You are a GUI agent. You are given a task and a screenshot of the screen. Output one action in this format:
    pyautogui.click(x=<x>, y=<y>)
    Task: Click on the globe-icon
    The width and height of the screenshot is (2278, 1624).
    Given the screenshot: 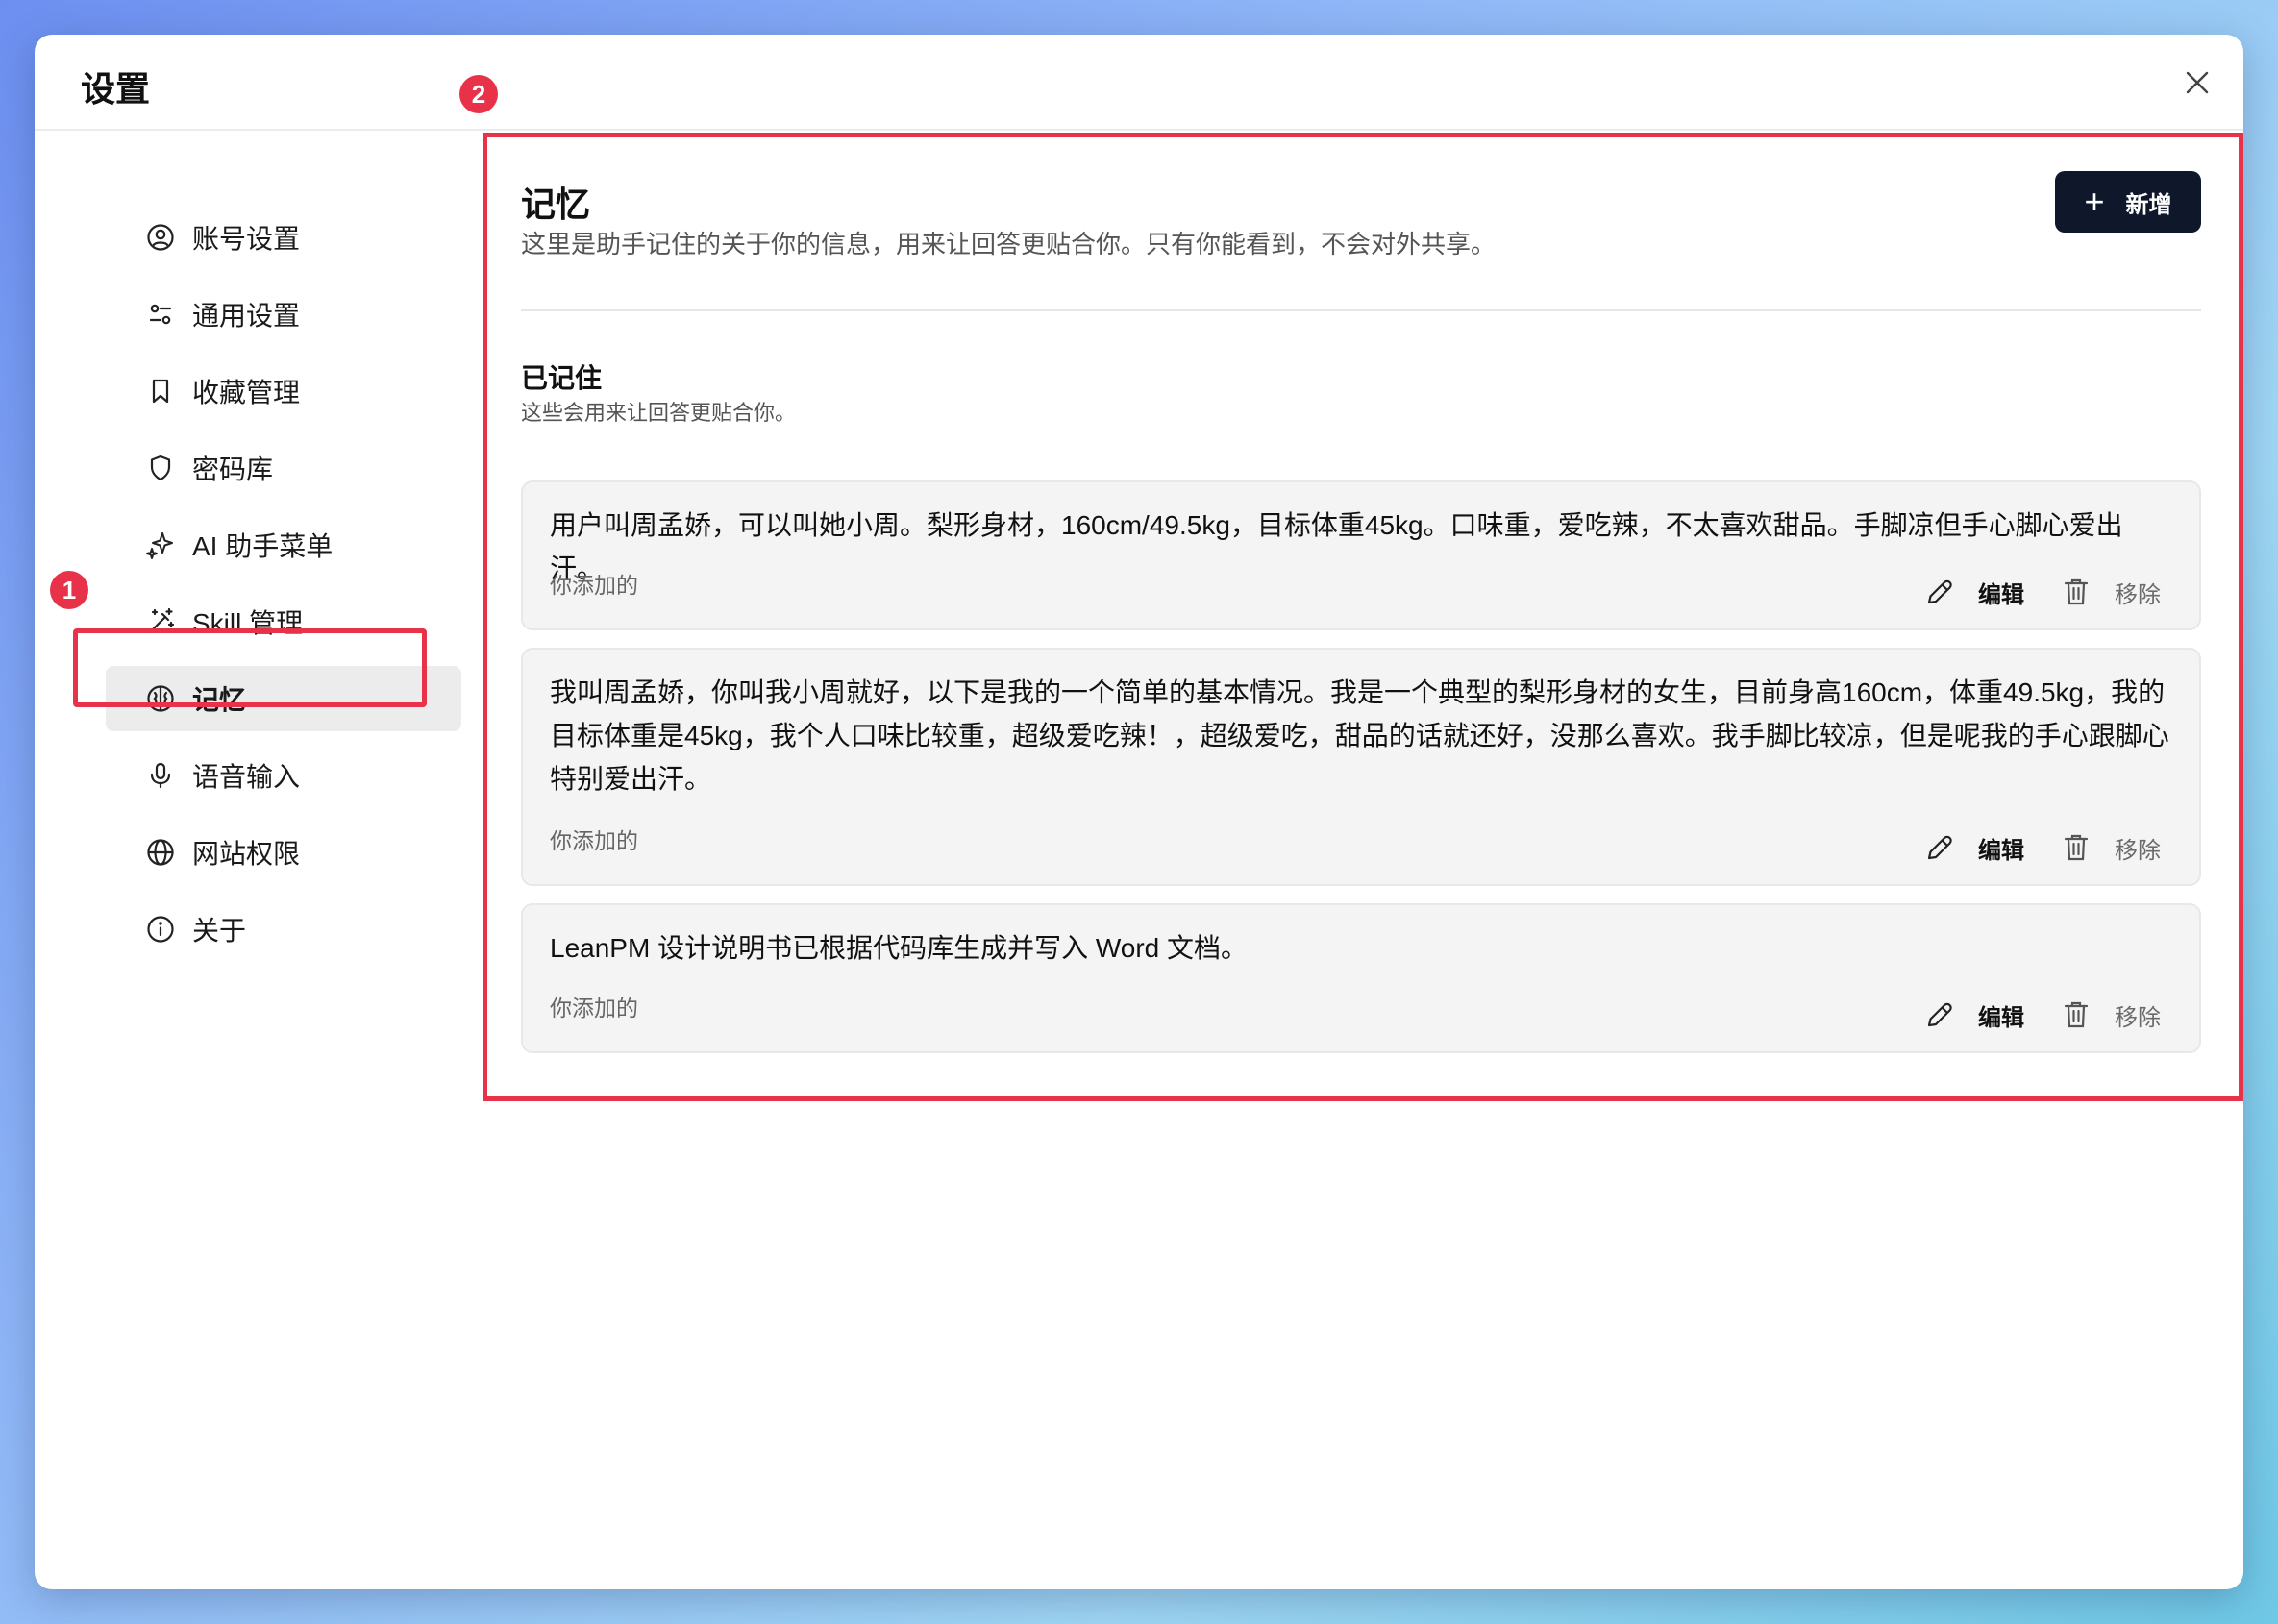 What is the action you would take?
    pyautogui.click(x=161, y=852)
    